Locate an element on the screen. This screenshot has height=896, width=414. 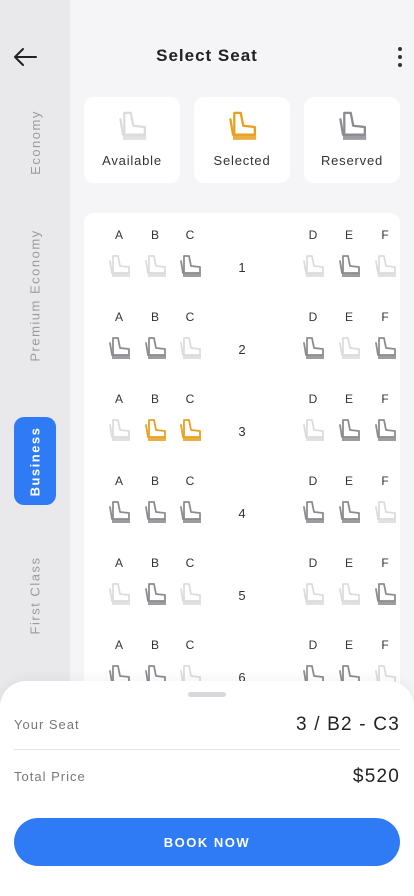
divider is located at coordinates (207, 749).